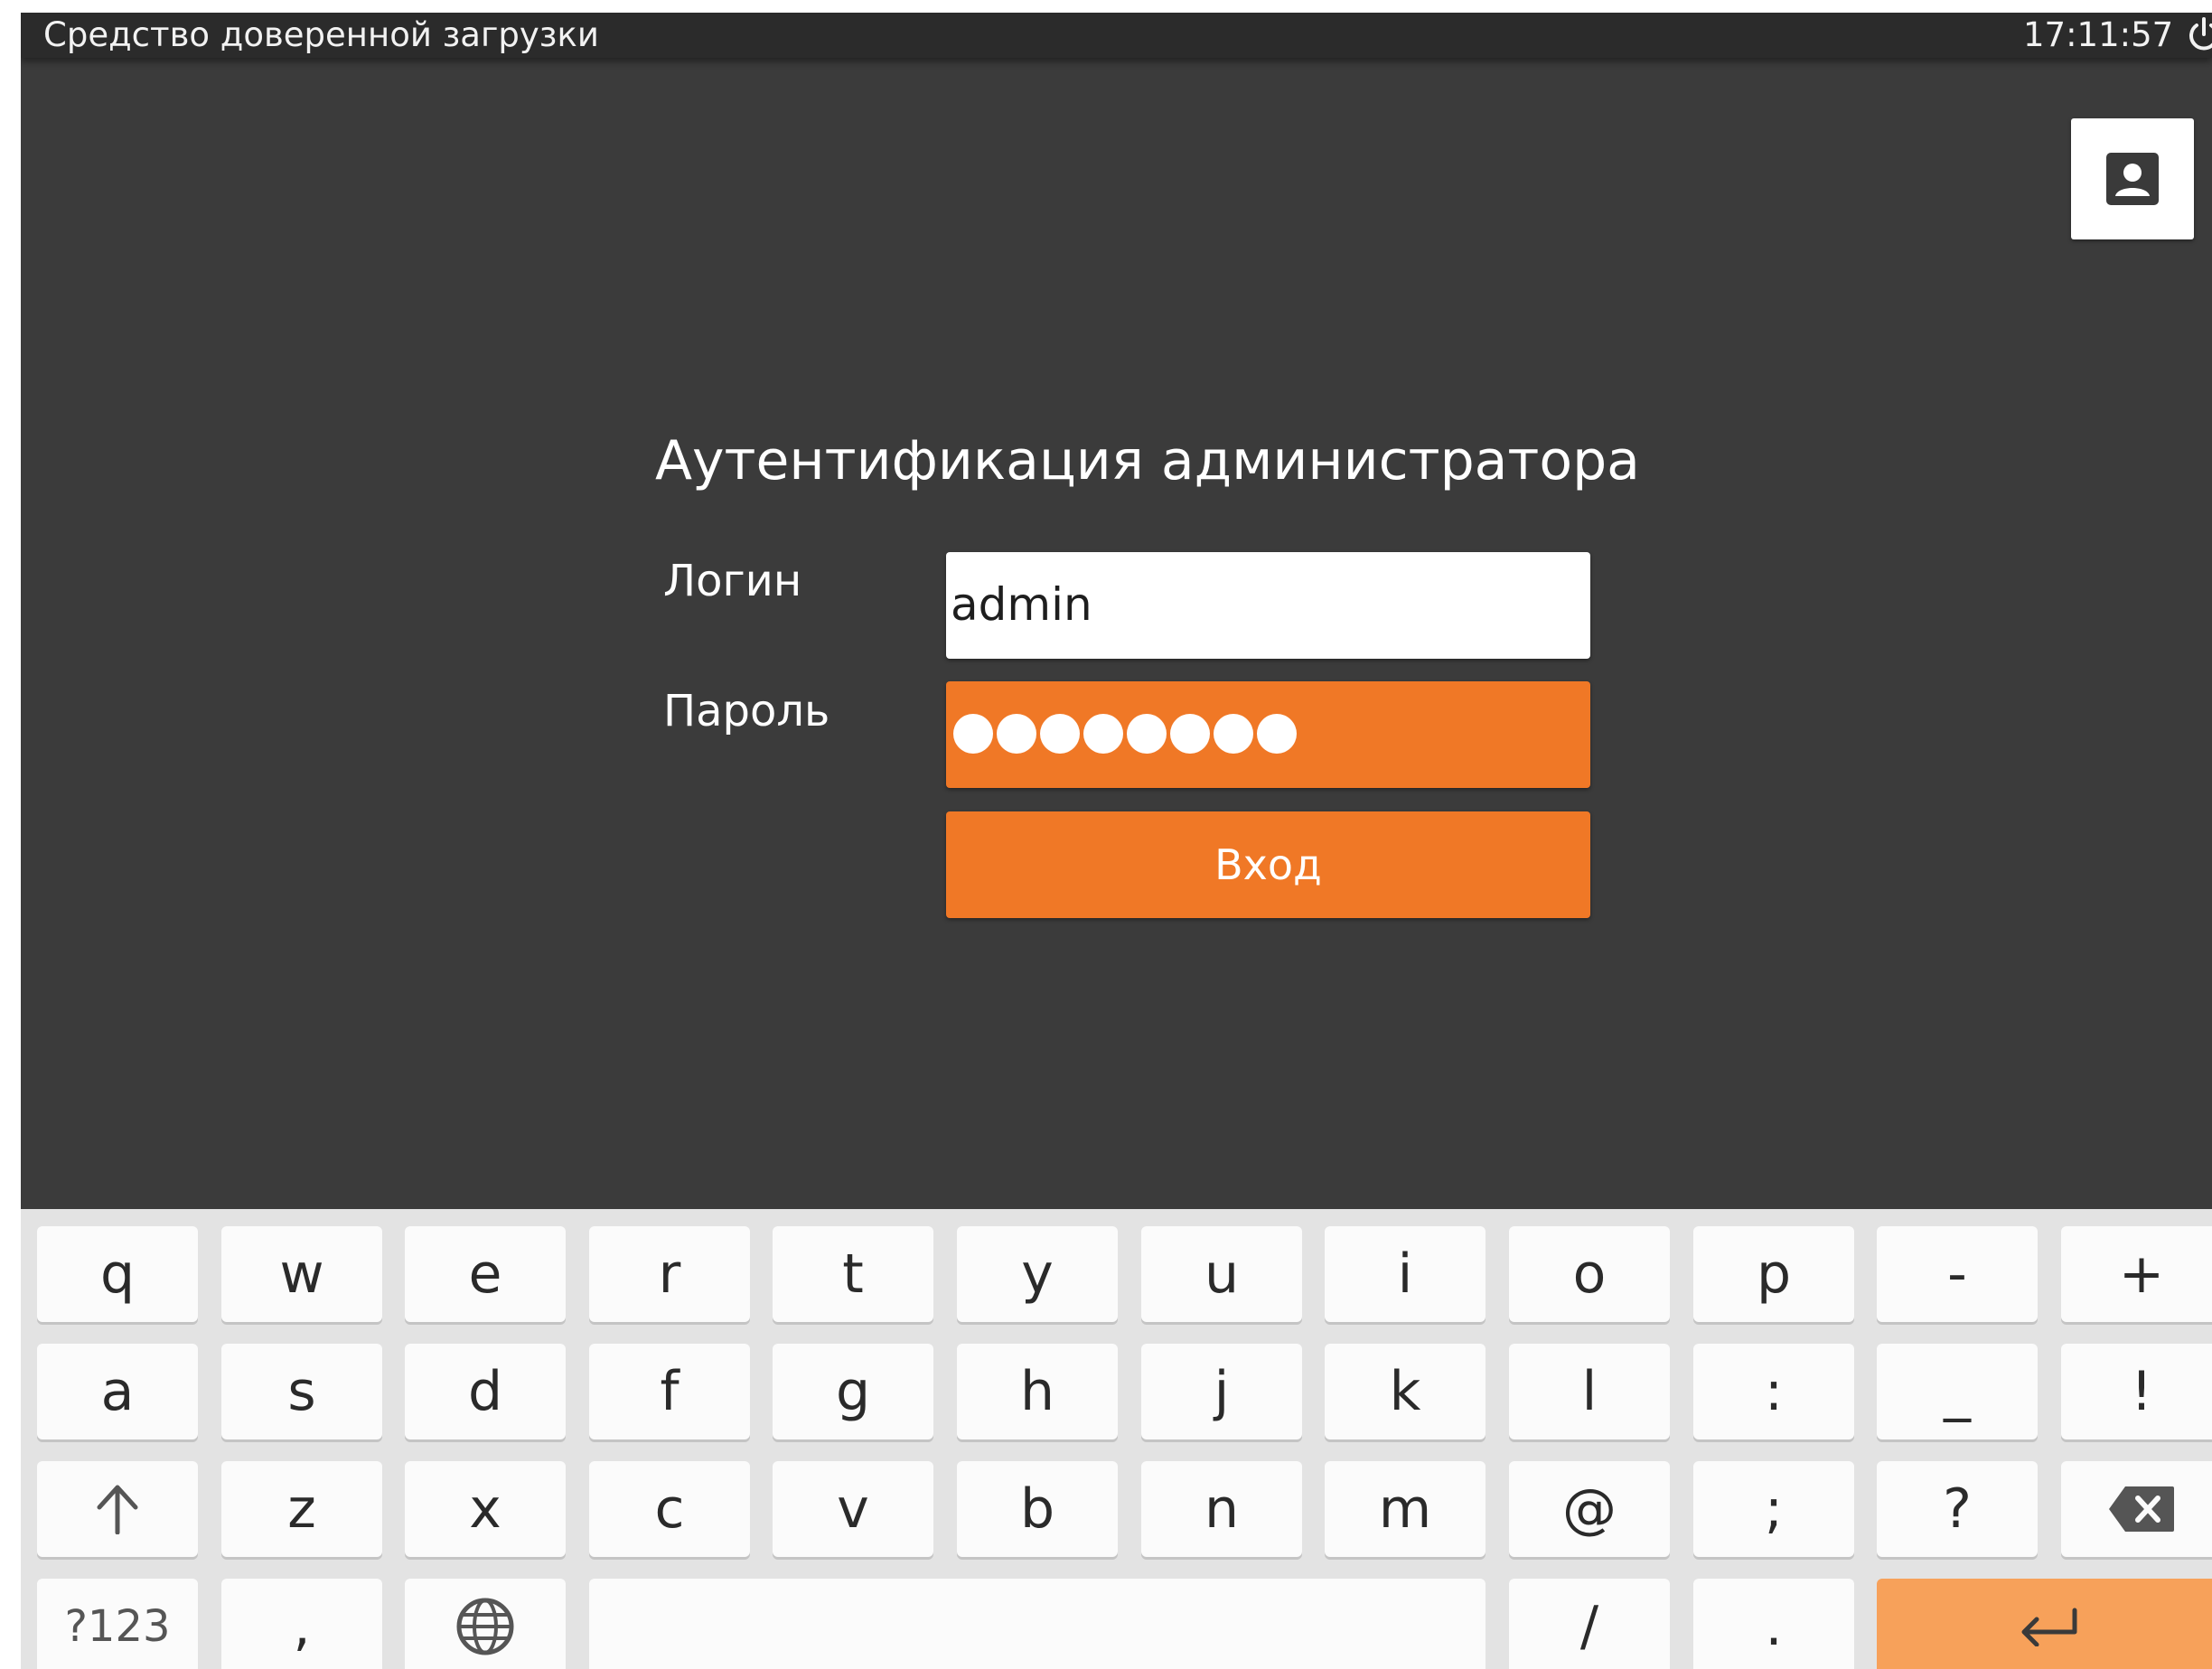 The image size is (2212, 1669). Describe the element at coordinates (732, 581) in the screenshot. I see `login-label: Логин` at that location.